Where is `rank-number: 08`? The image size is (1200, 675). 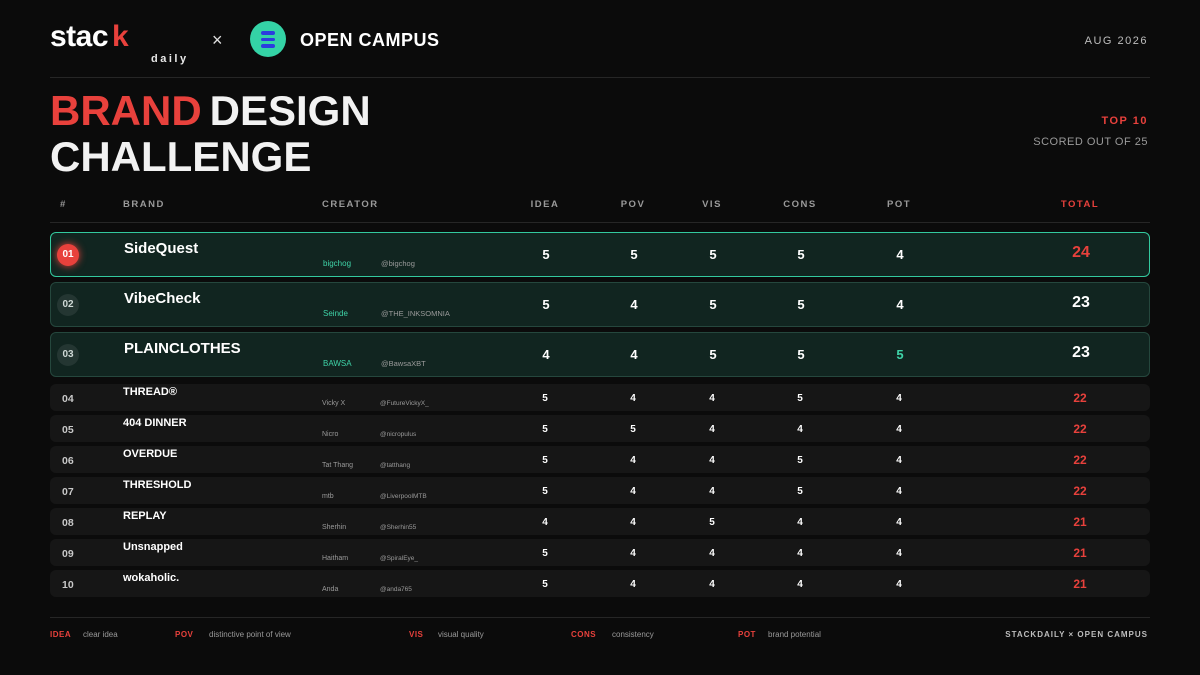 rank-number: 08 is located at coordinates (68, 523).